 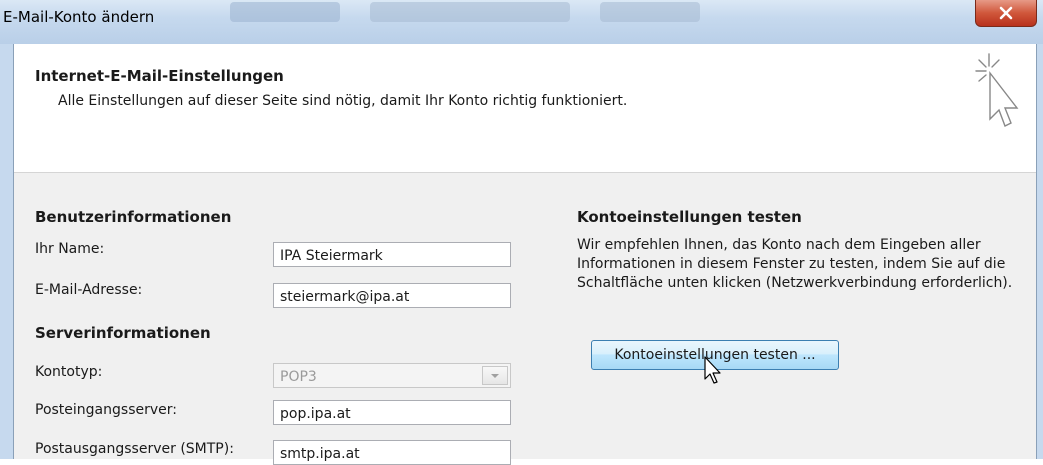 I want to click on account-type-value: POP3, so click(x=298, y=377).